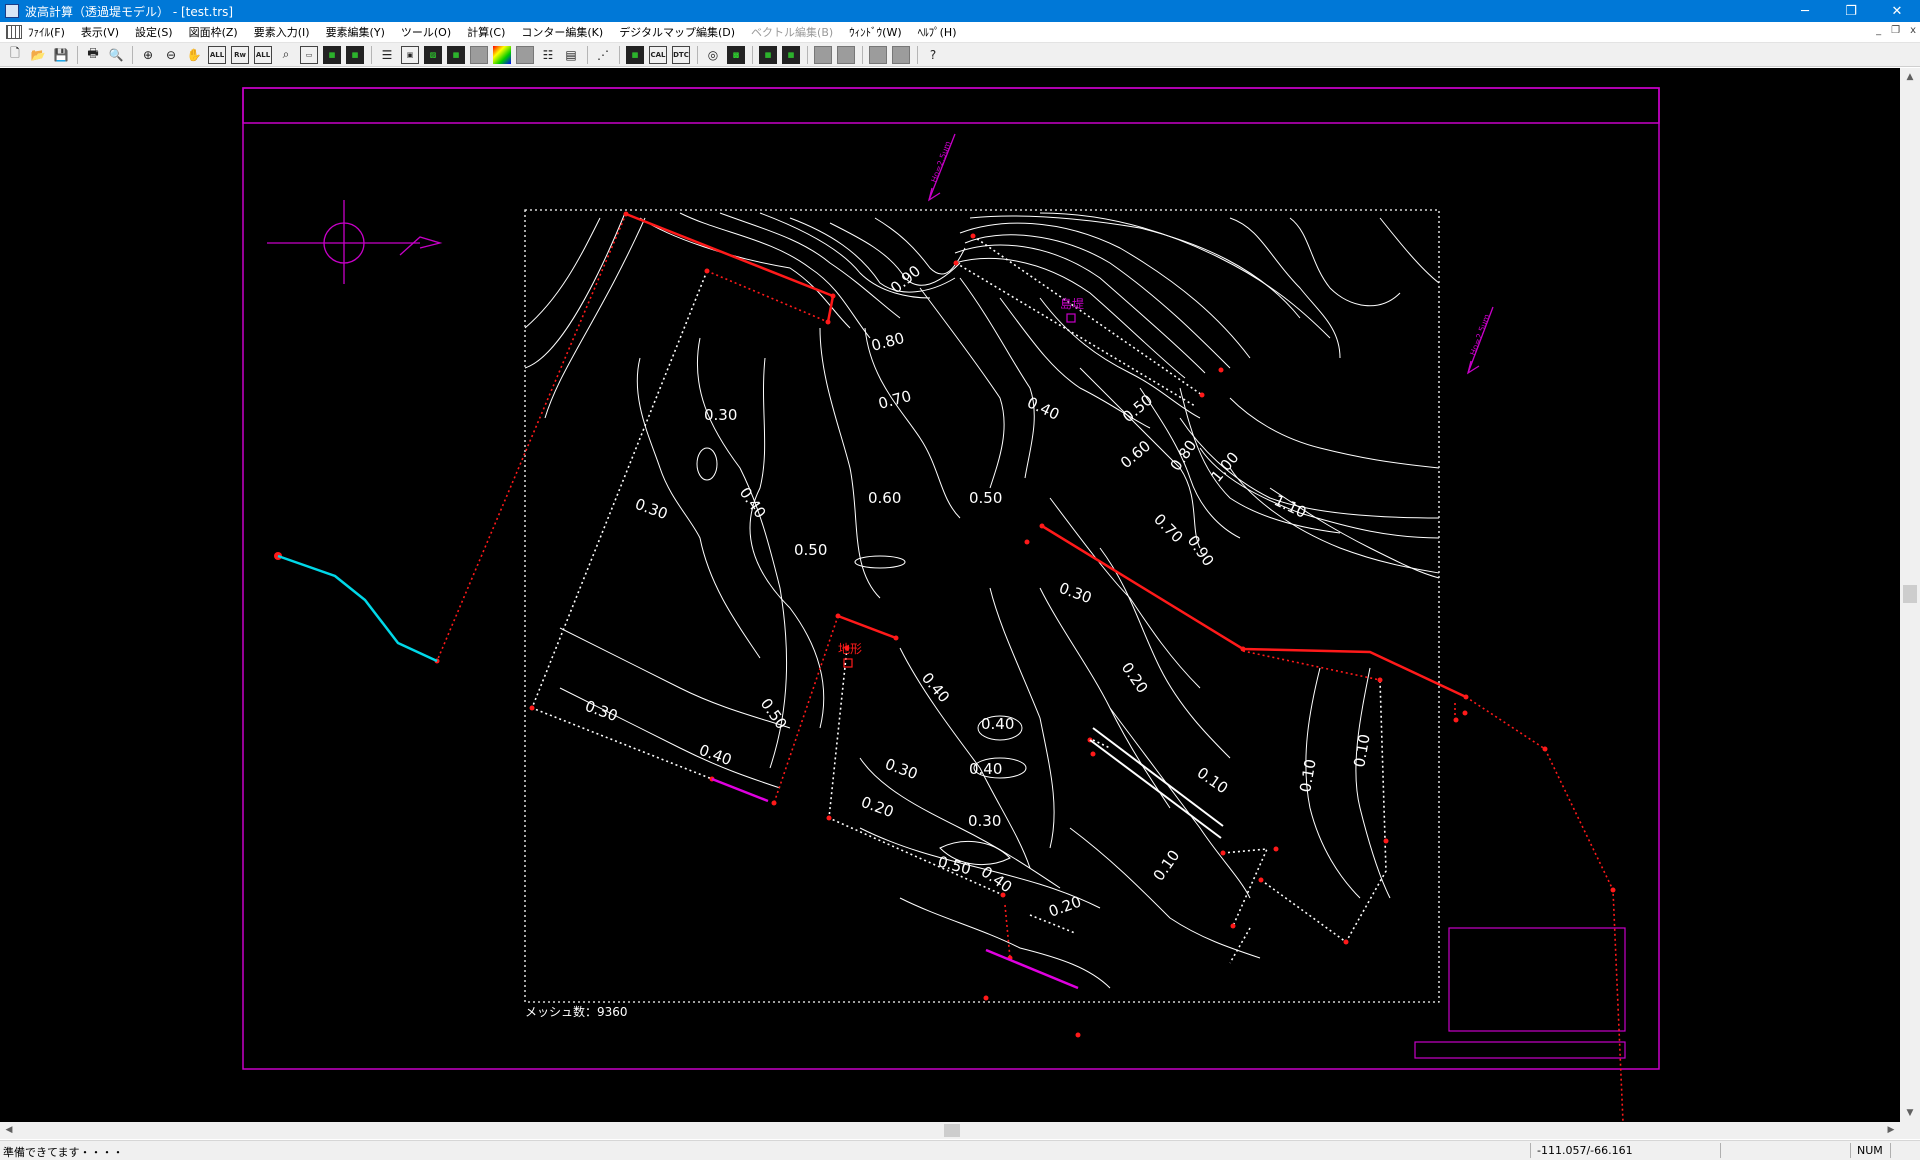 This screenshot has width=1920, height=1160. Describe the element at coordinates (878, 54) in the screenshot. I see `vector-gray3-icon` at that location.